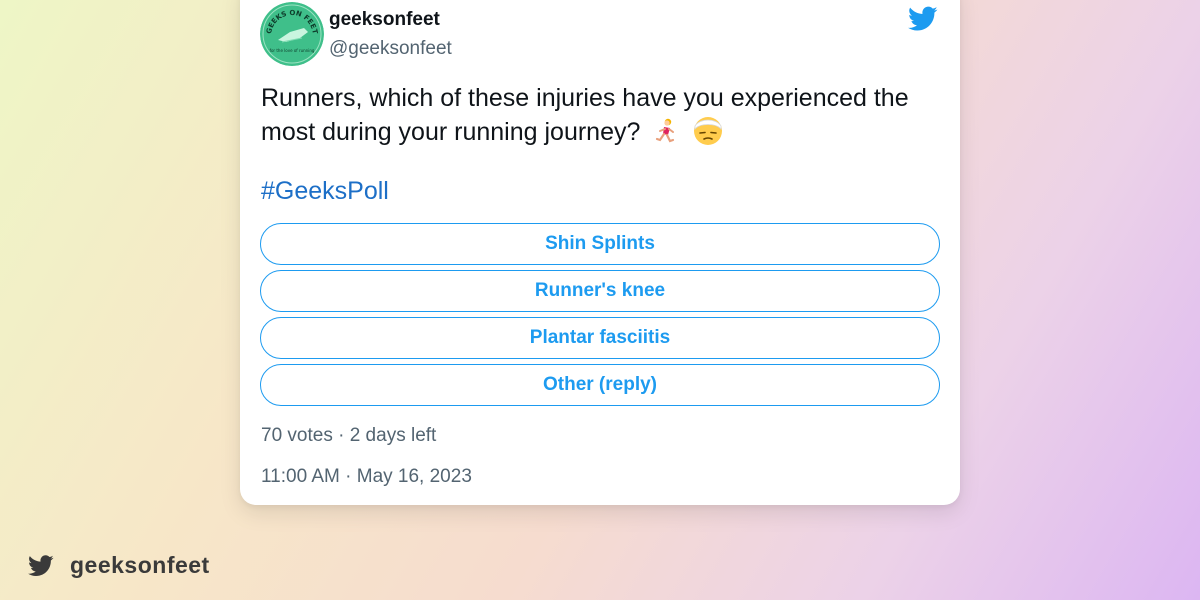 The width and height of the screenshot is (1200, 600). I want to click on account-handle: @geeksonfeet, so click(390, 49).